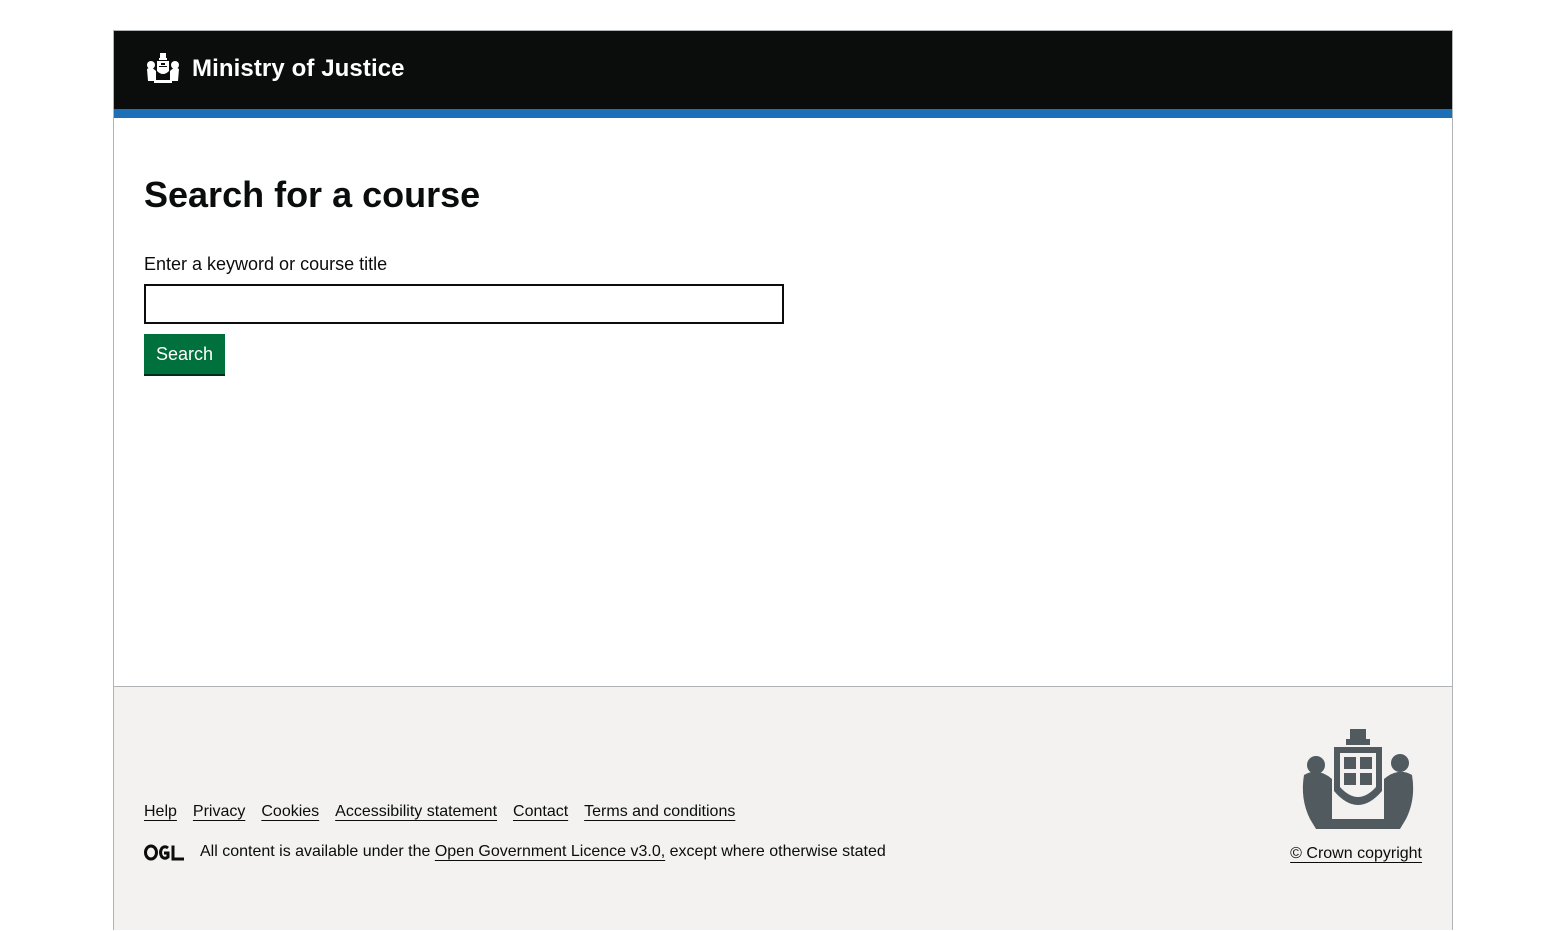 The width and height of the screenshot is (1566, 931). Describe the element at coordinates (312, 194) in the screenshot. I see `page-title: Search for a course` at that location.